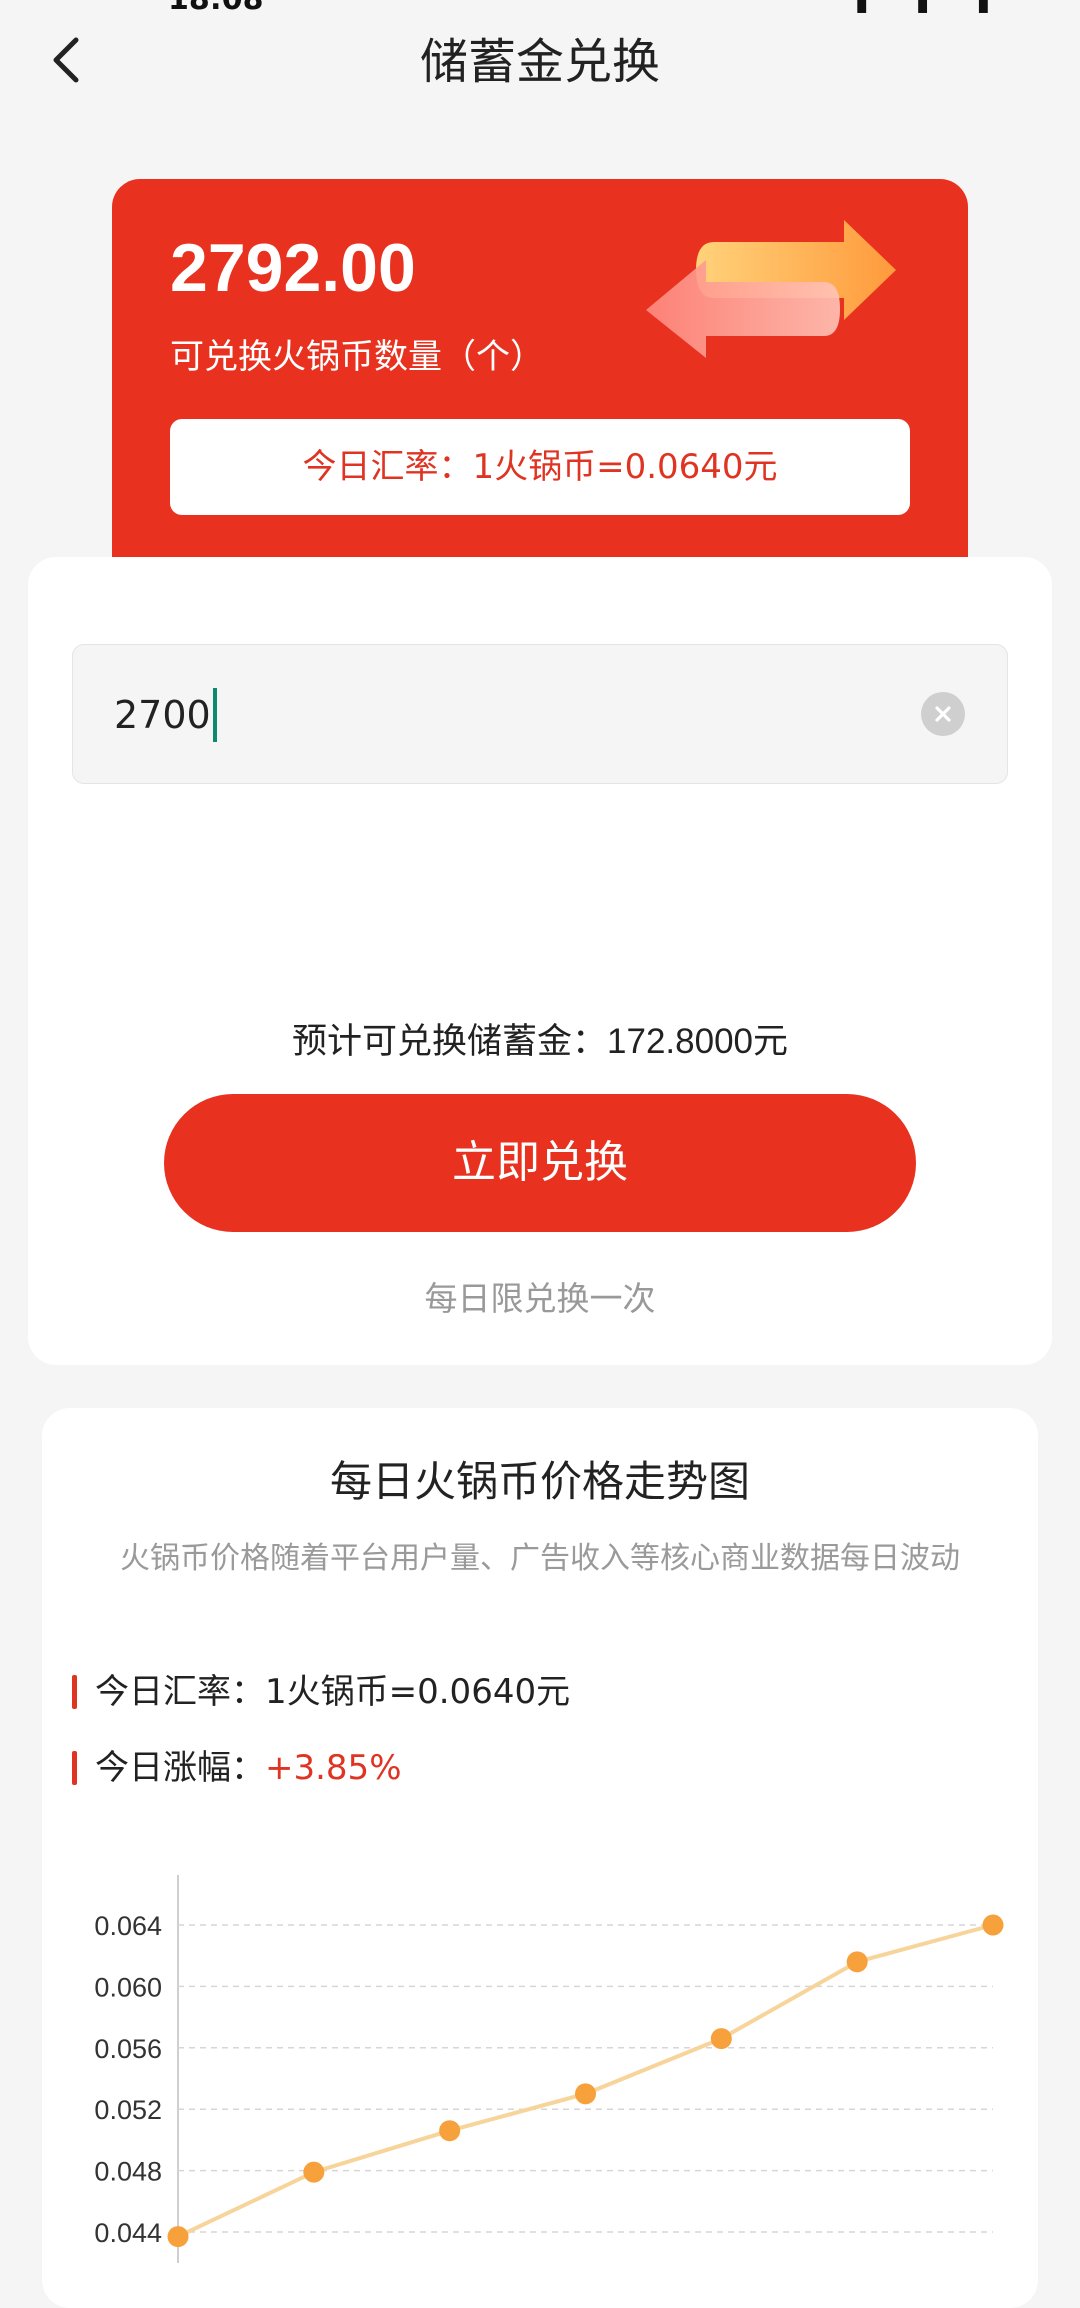 This screenshot has width=1080, height=2308. I want to click on series-line, so click(585, 2081).